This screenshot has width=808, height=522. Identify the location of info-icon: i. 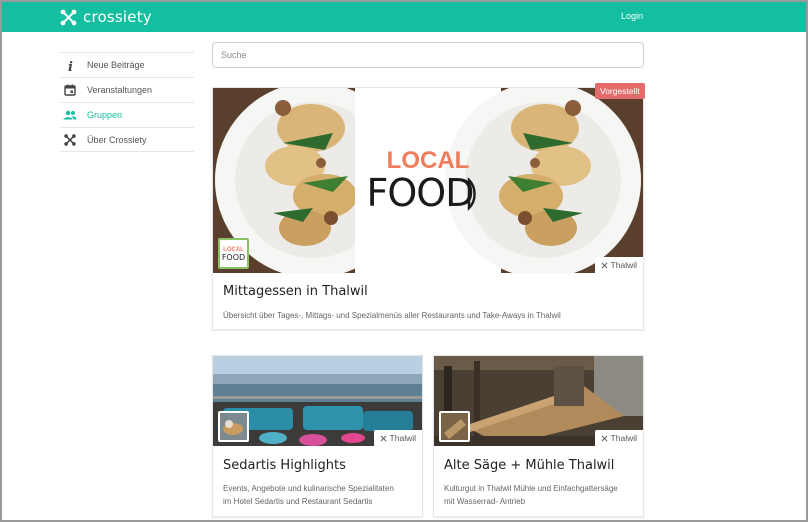
(70, 65).